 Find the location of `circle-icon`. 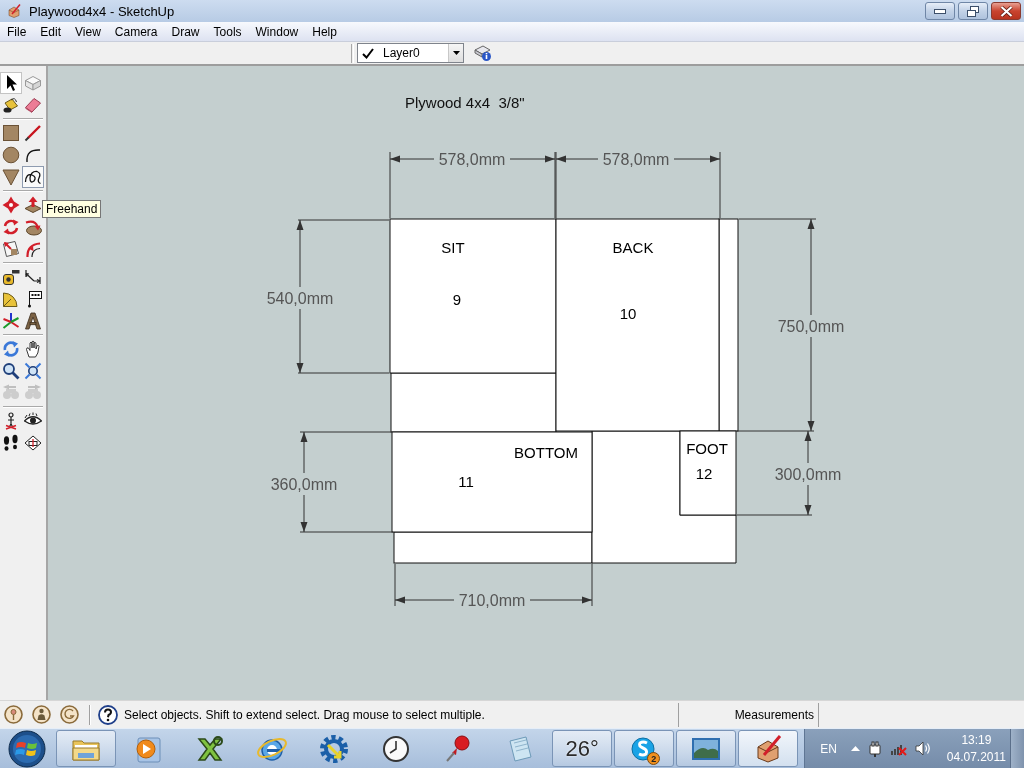

circle-icon is located at coordinates (11, 155).